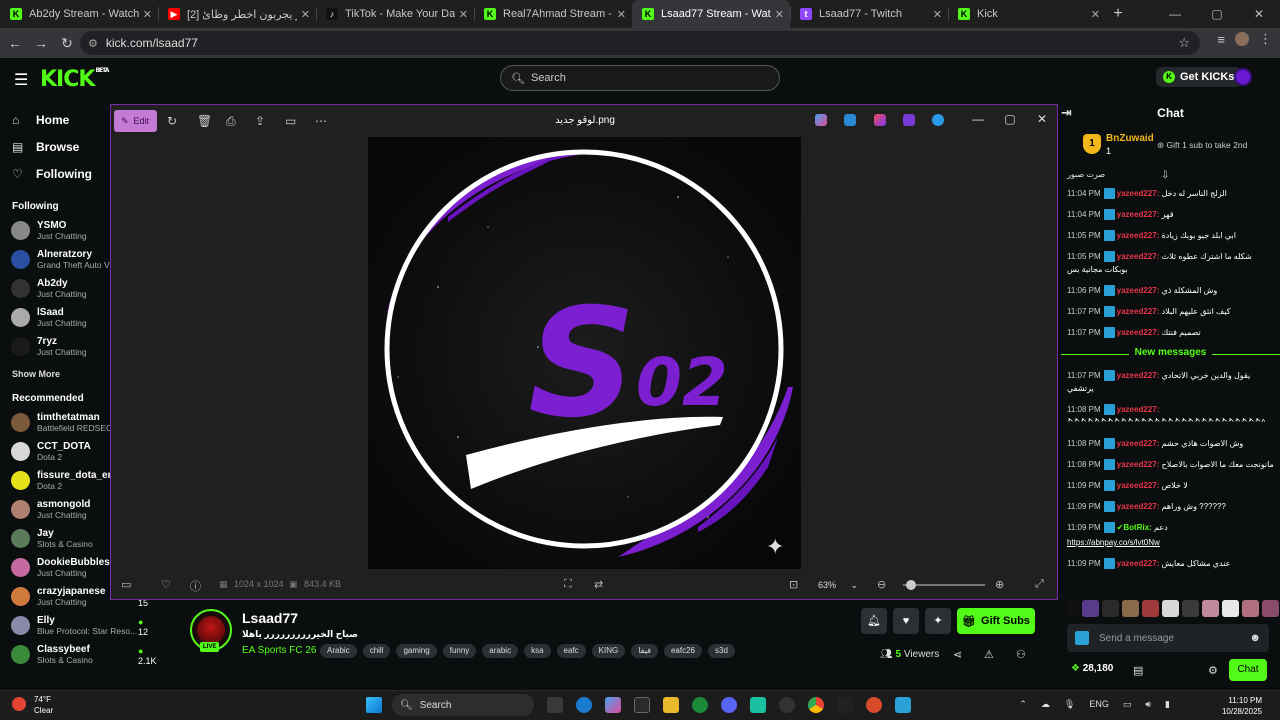  Describe the element at coordinates (463, 705) in the screenshot. I see `taskbar-search: 🔍︎ Search` at that location.